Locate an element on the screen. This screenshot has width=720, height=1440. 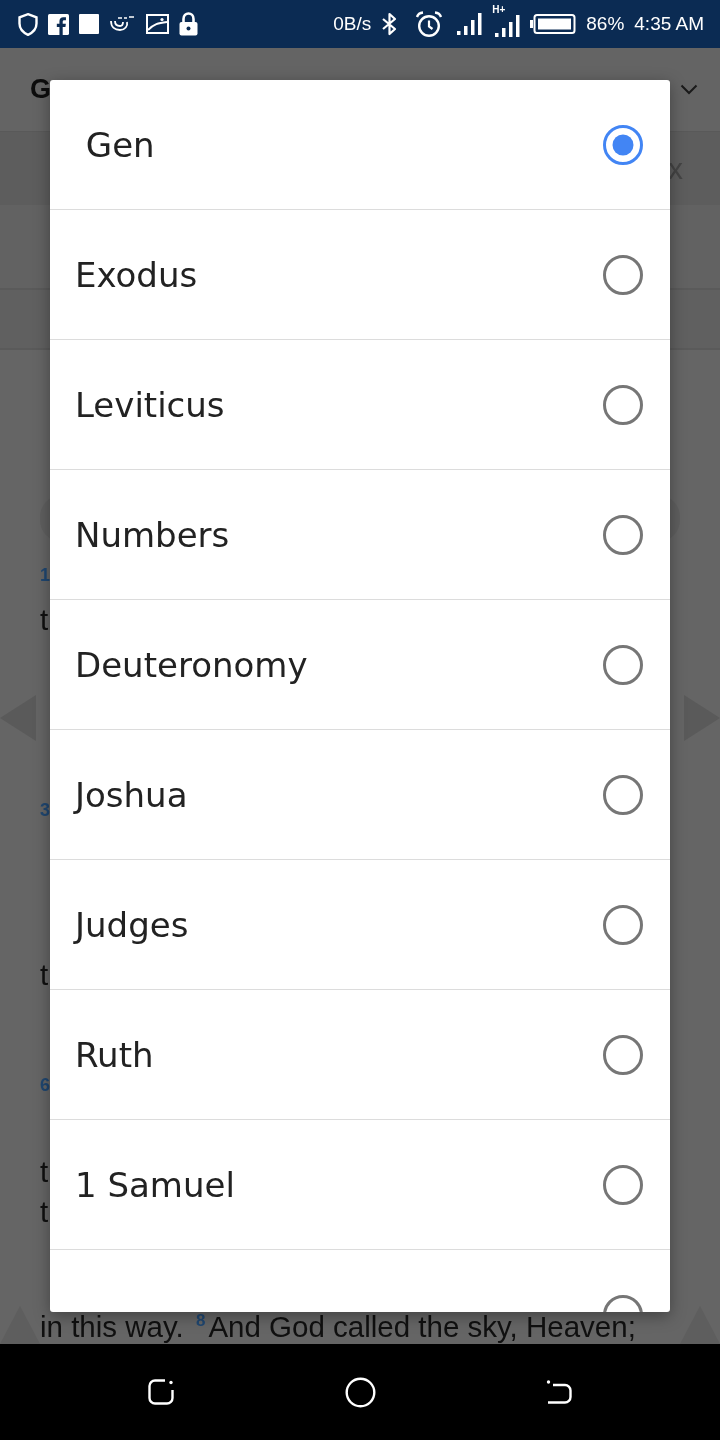
book-option: Ruth is located at coordinates (114, 1054).